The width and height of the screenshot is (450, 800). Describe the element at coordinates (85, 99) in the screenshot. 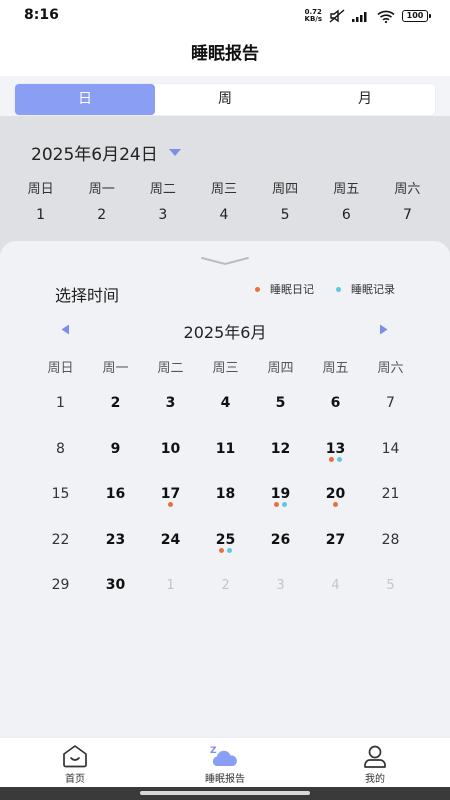

I see `tab-day: 日` at that location.